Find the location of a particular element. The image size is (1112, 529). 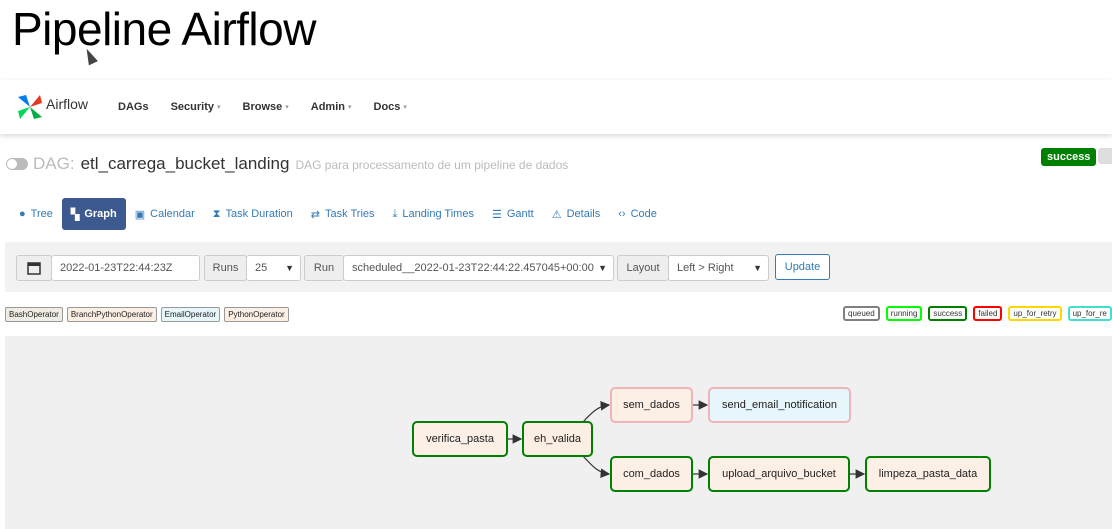

run-label: Run is located at coordinates (324, 268).